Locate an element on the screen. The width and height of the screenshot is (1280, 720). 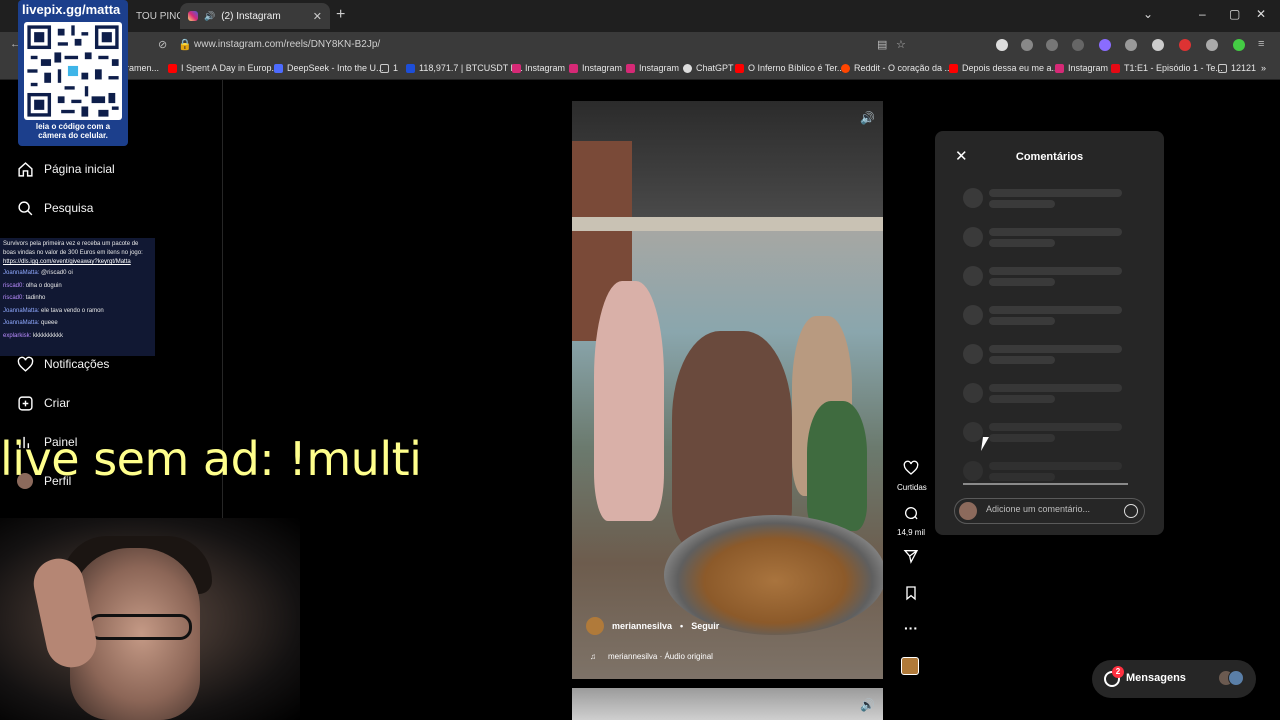
emoji-icon is located at coordinates (1131, 511).